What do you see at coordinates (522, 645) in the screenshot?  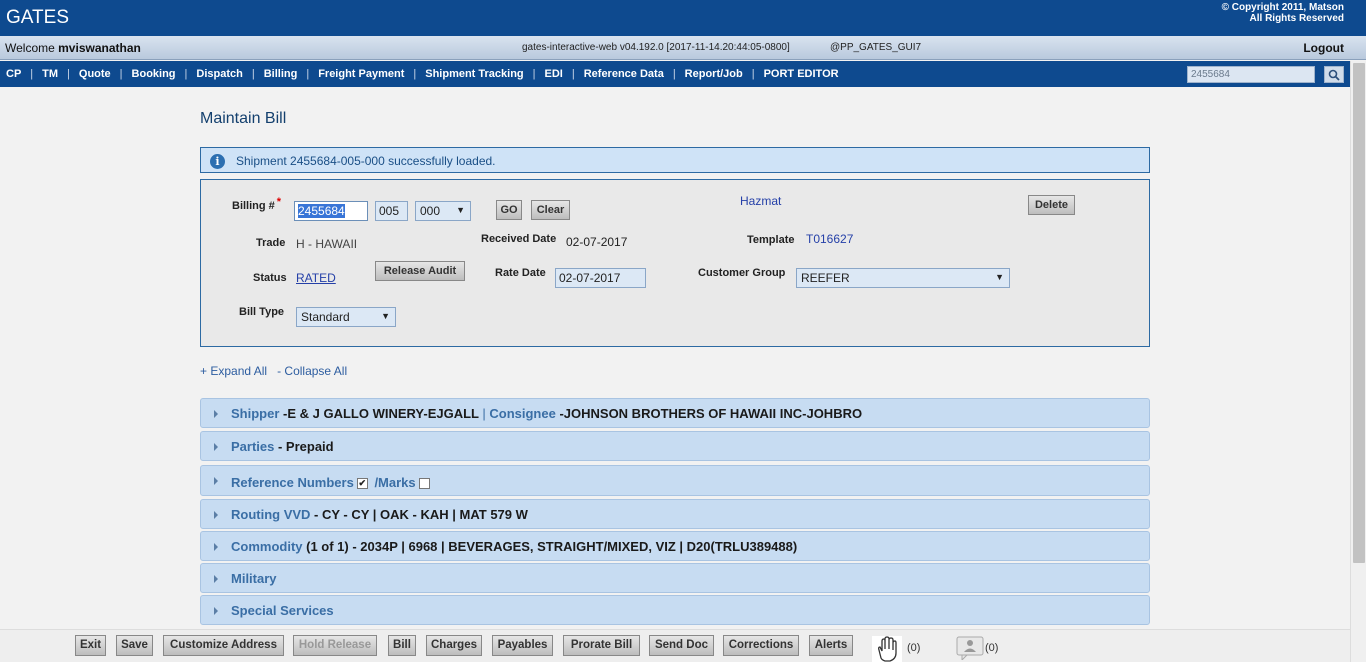 I see `payables-button: Payables` at bounding box center [522, 645].